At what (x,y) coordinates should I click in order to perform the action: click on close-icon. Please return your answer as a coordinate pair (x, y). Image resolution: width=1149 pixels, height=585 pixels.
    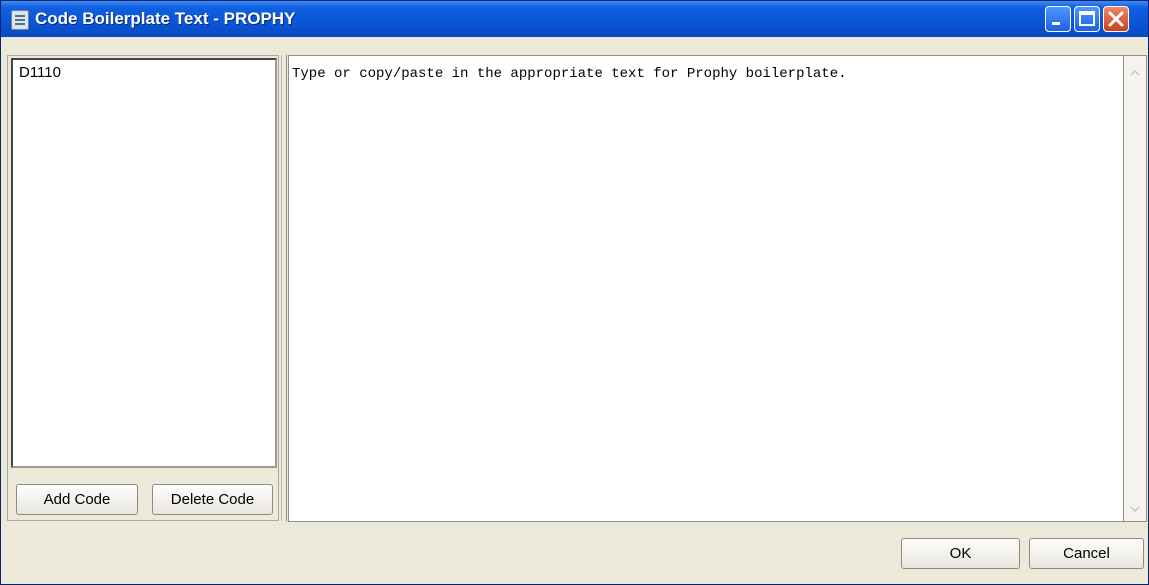
    Looking at the image, I should click on (1116, 19).